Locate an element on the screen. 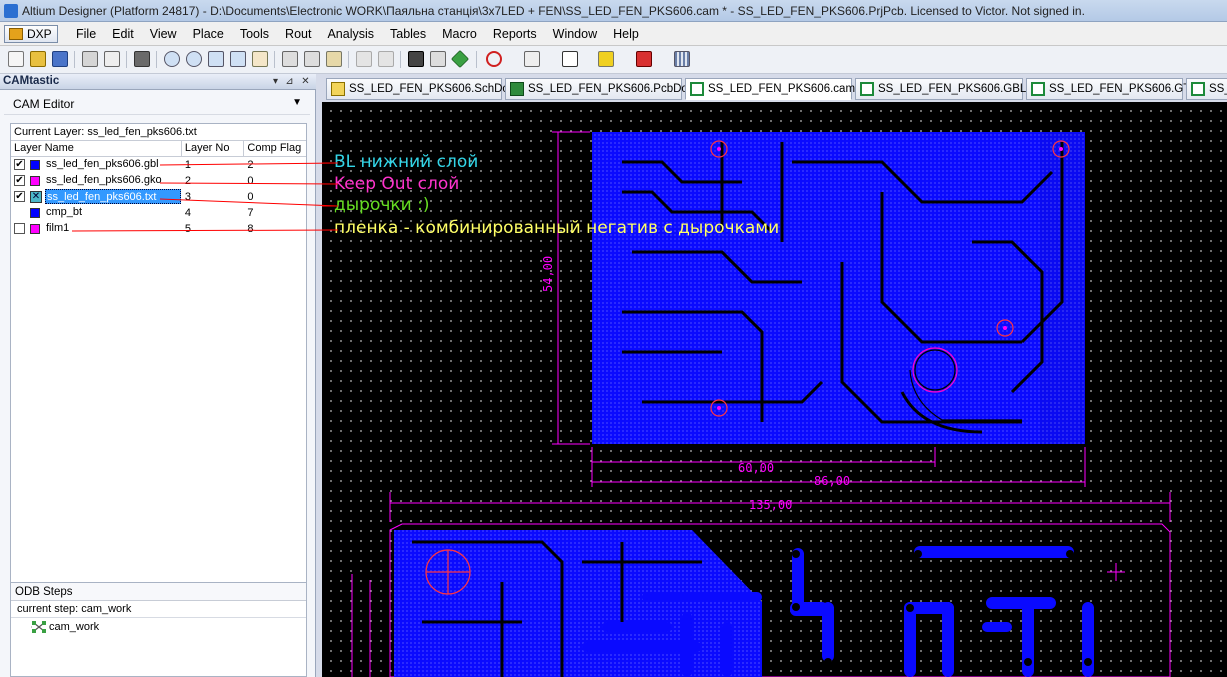  odb-tree-item: cam_work is located at coordinates (158, 627).